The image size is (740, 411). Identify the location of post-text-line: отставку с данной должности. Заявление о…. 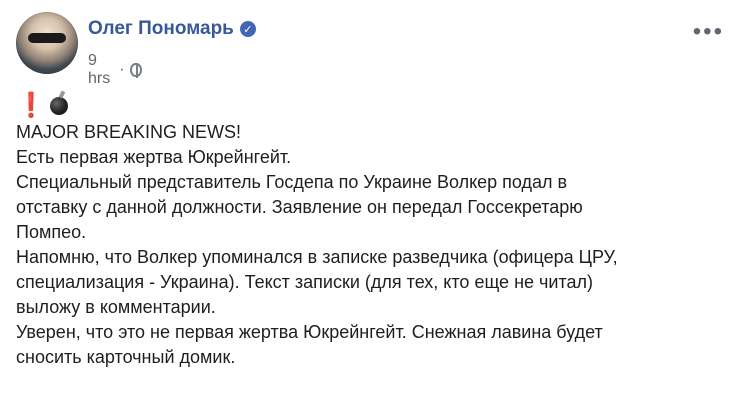
(299, 207).